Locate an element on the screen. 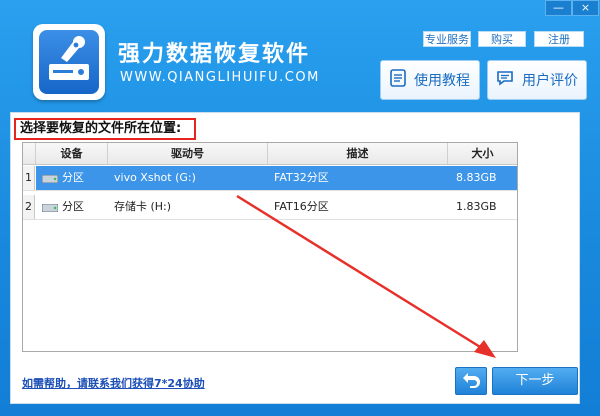  col-description: 描述 is located at coordinates (358, 153).